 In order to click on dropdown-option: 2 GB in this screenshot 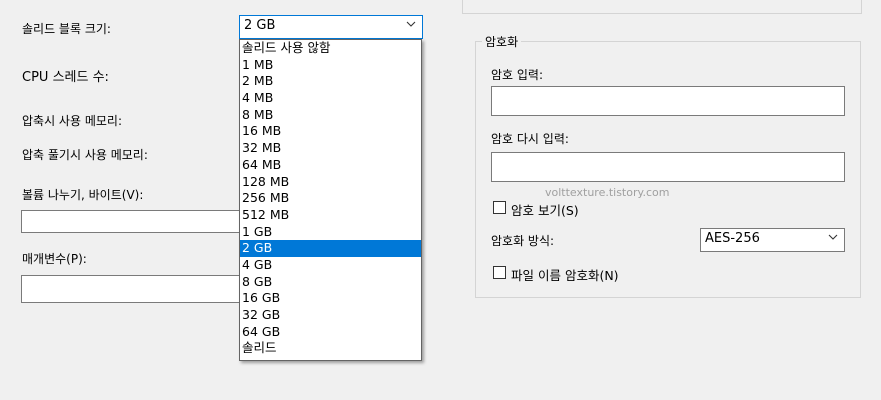, I will do `click(330, 248)`.